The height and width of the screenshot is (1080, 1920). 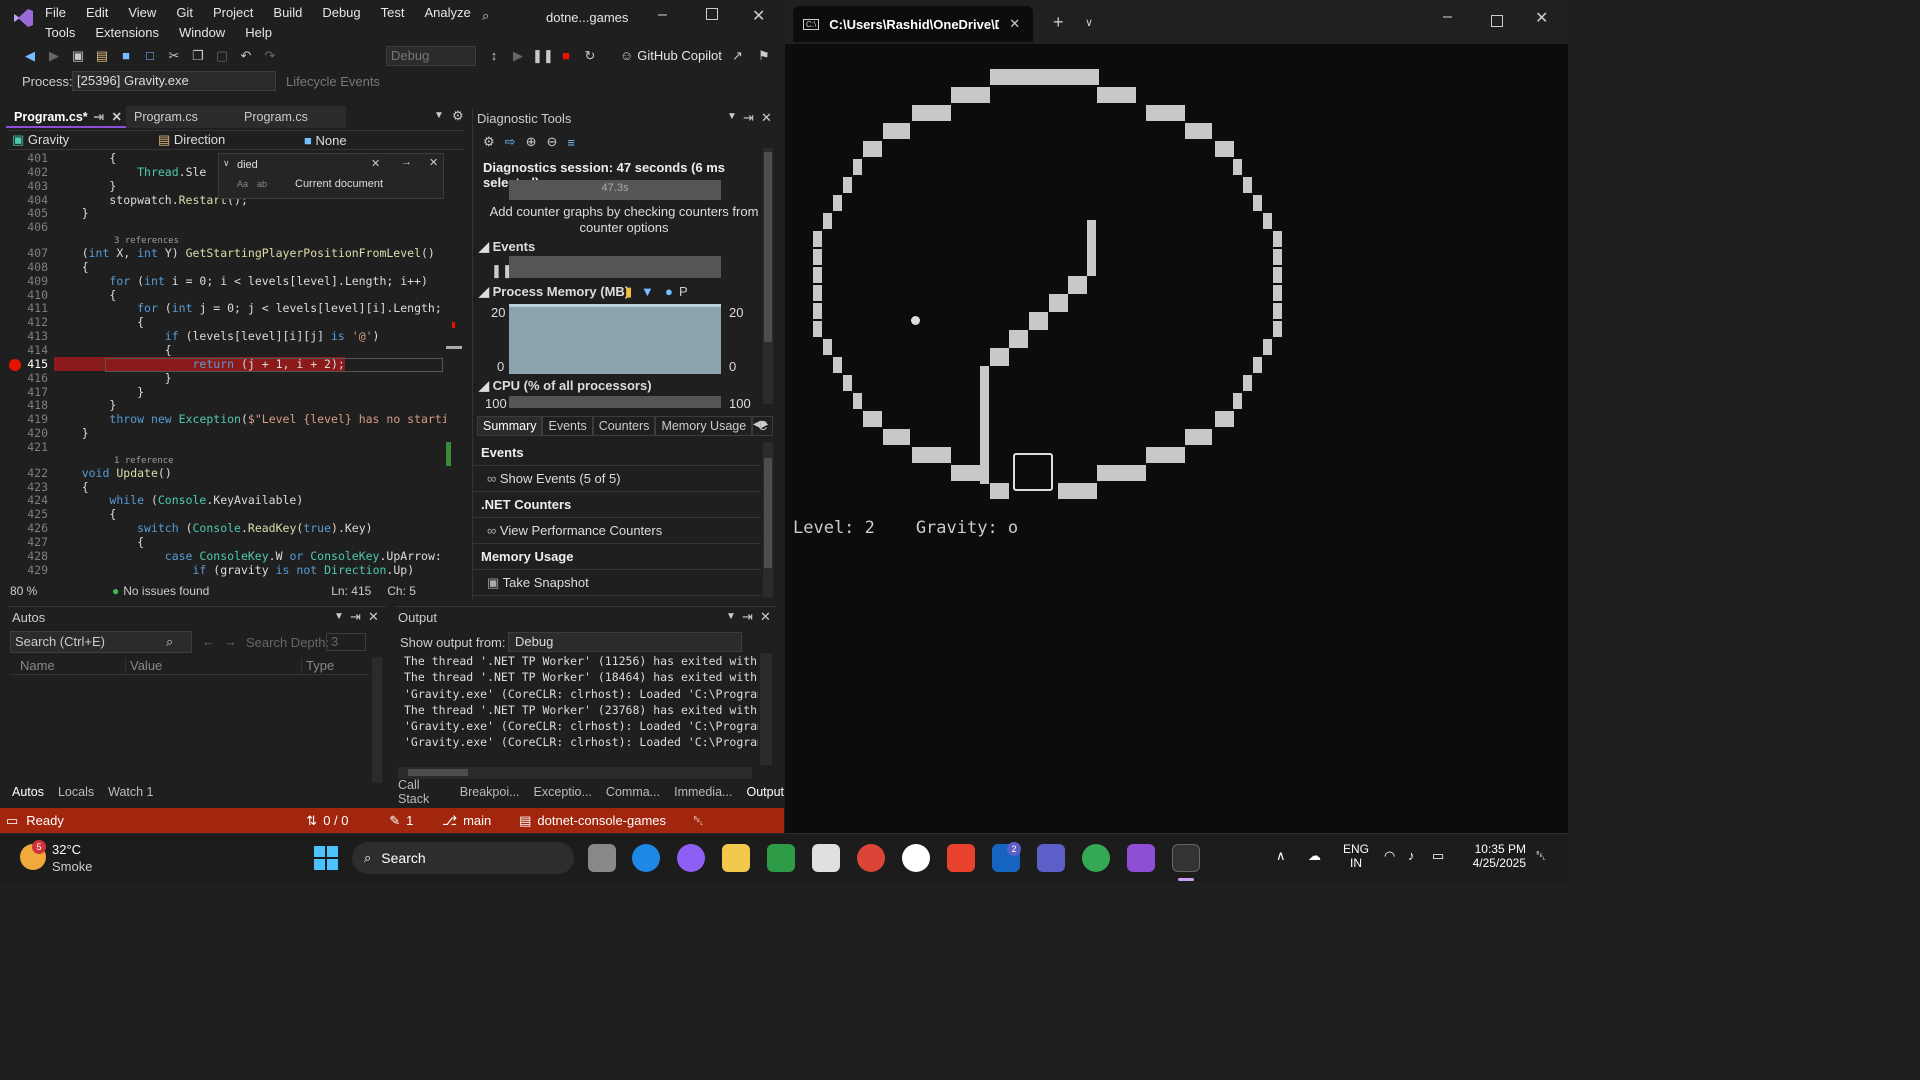 What do you see at coordinates (765, 617) in the screenshot?
I see `output-close-icon: ✕` at bounding box center [765, 617].